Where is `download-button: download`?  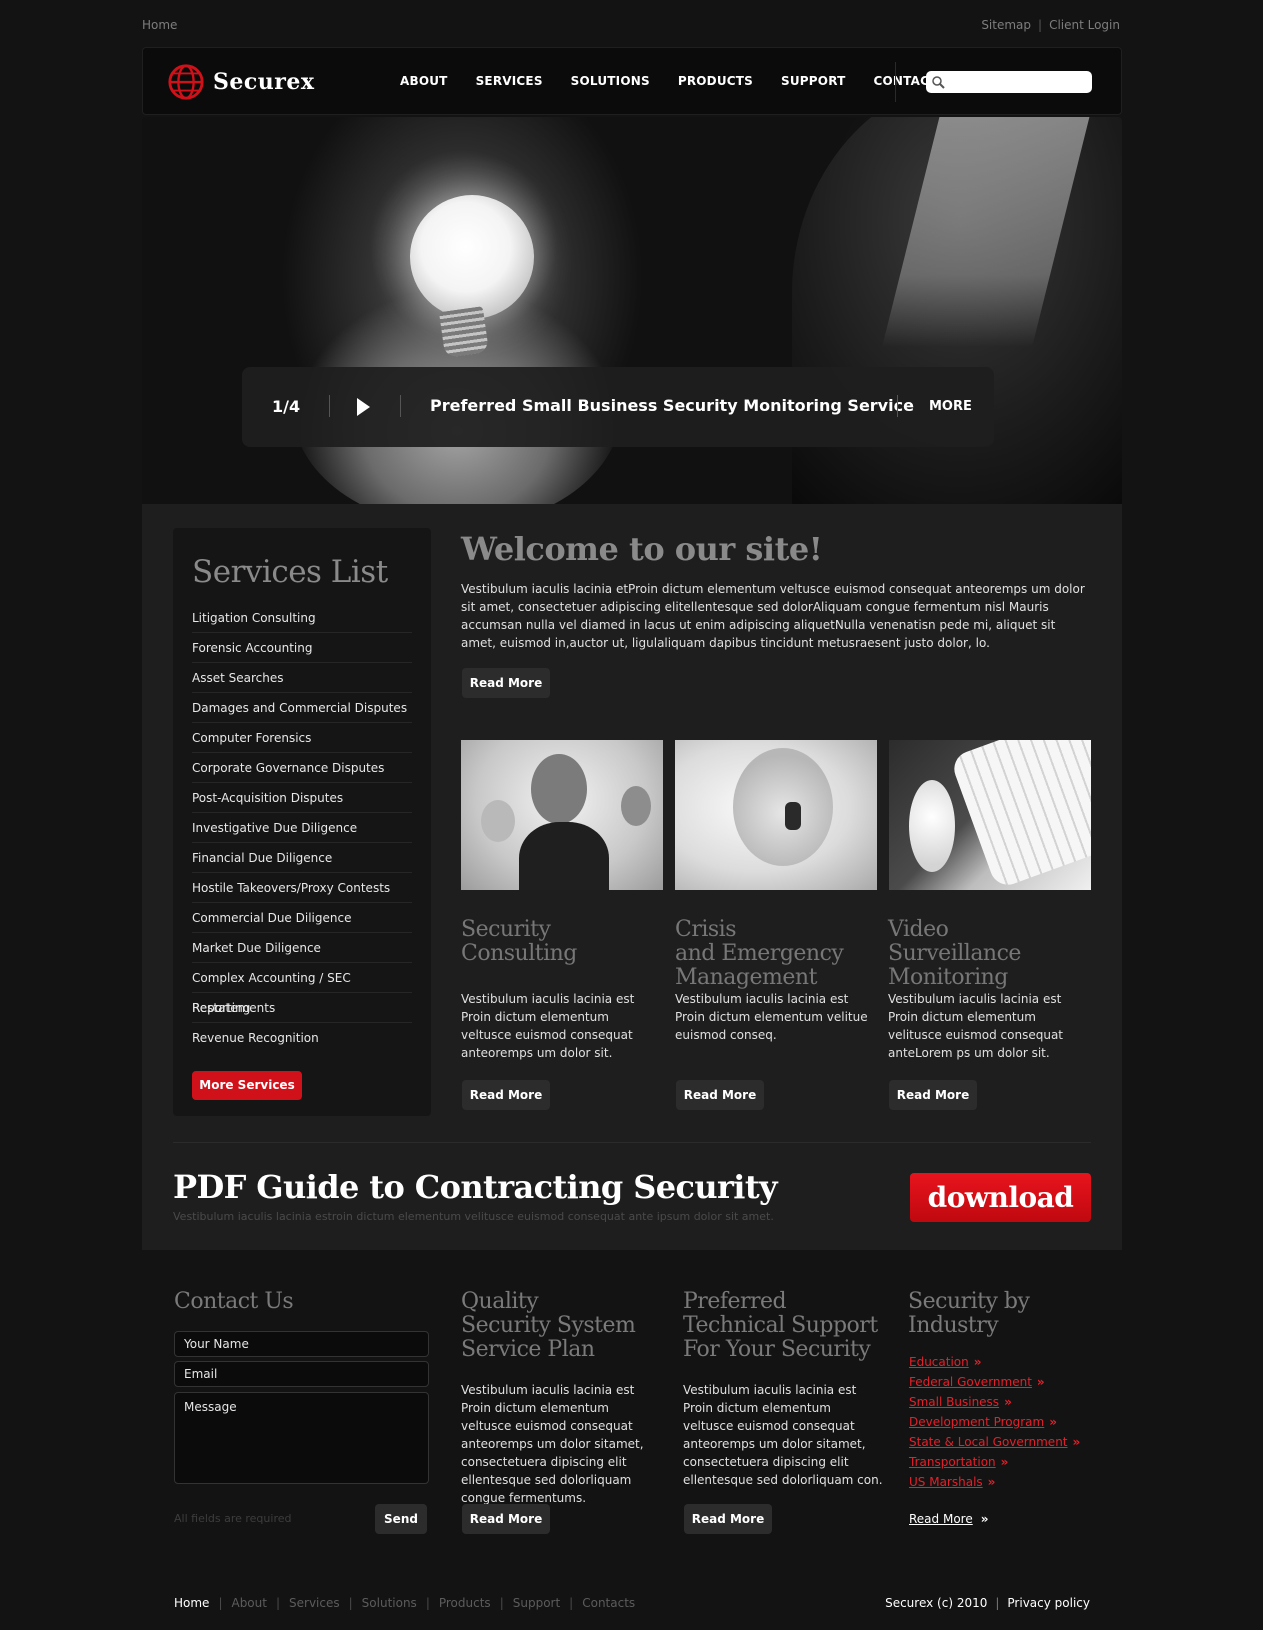
download-button: download is located at coordinates (1000, 1197).